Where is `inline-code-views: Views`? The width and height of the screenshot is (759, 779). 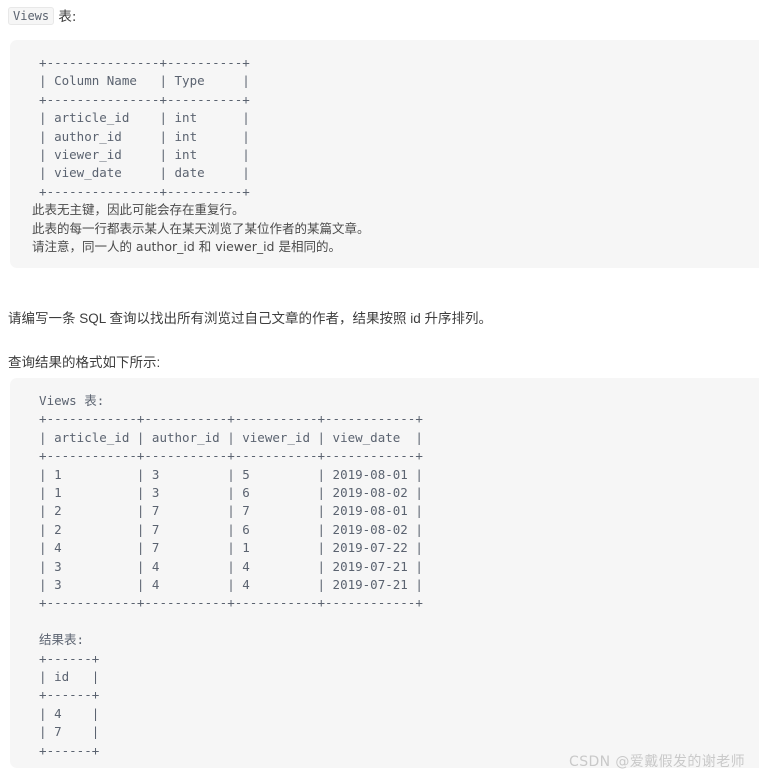 inline-code-views: Views is located at coordinates (31, 16).